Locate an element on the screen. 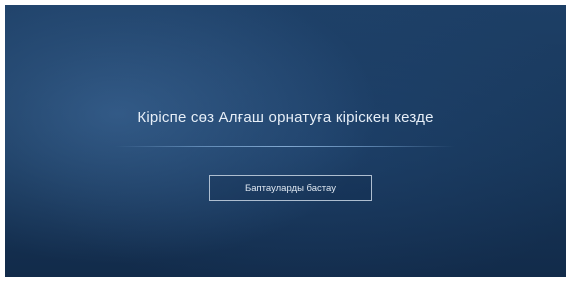 This screenshot has width=572, height=281. start-setup-button: Баптауларды бастау is located at coordinates (290, 188).